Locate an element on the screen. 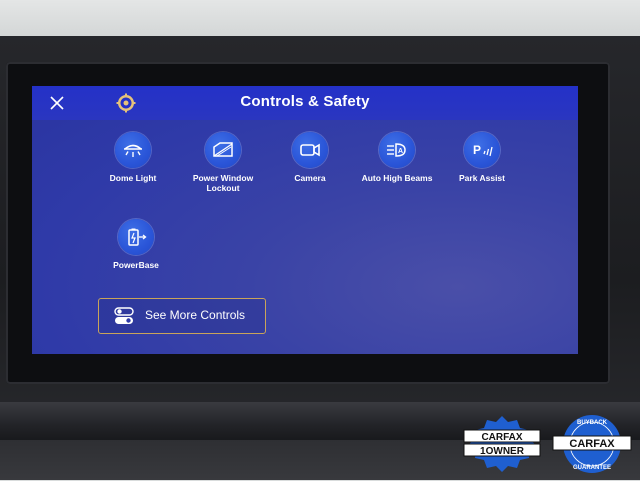  carfax-buyback-logo: BUYBACK CARFAX GUARANTEE is located at coordinates (592, 444).